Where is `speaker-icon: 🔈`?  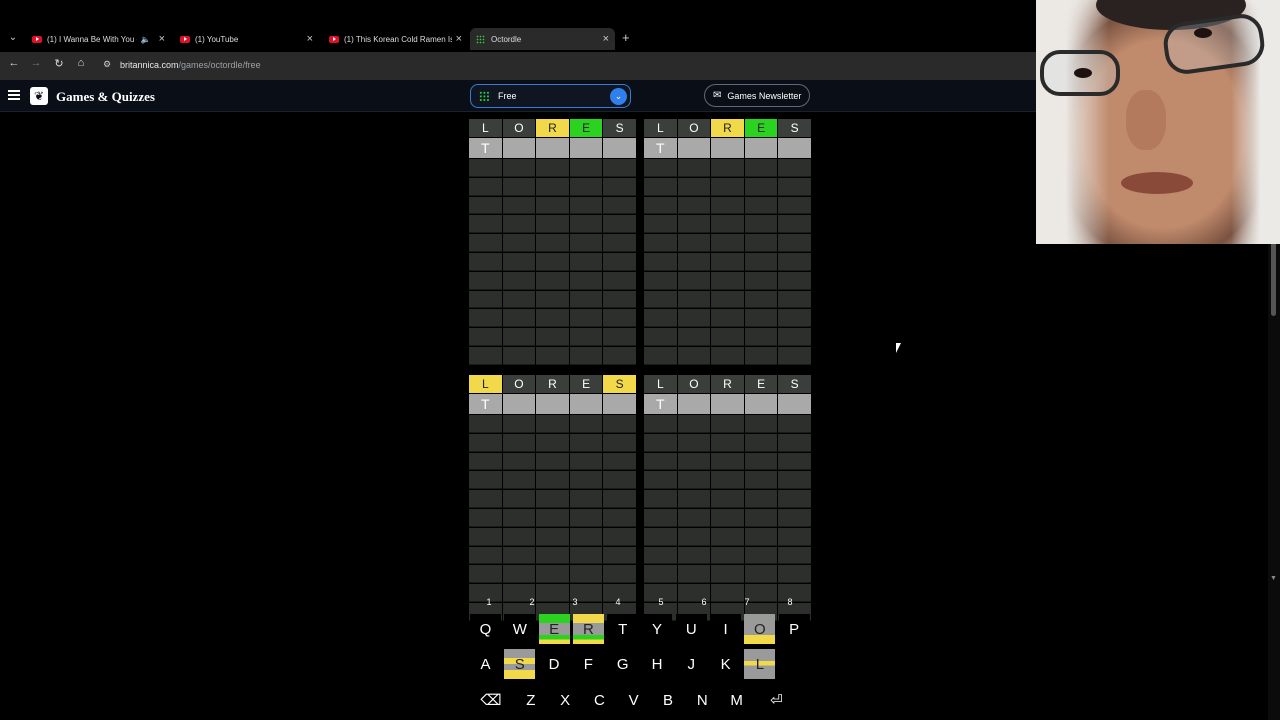
speaker-icon: 🔈 is located at coordinates (146, 39).